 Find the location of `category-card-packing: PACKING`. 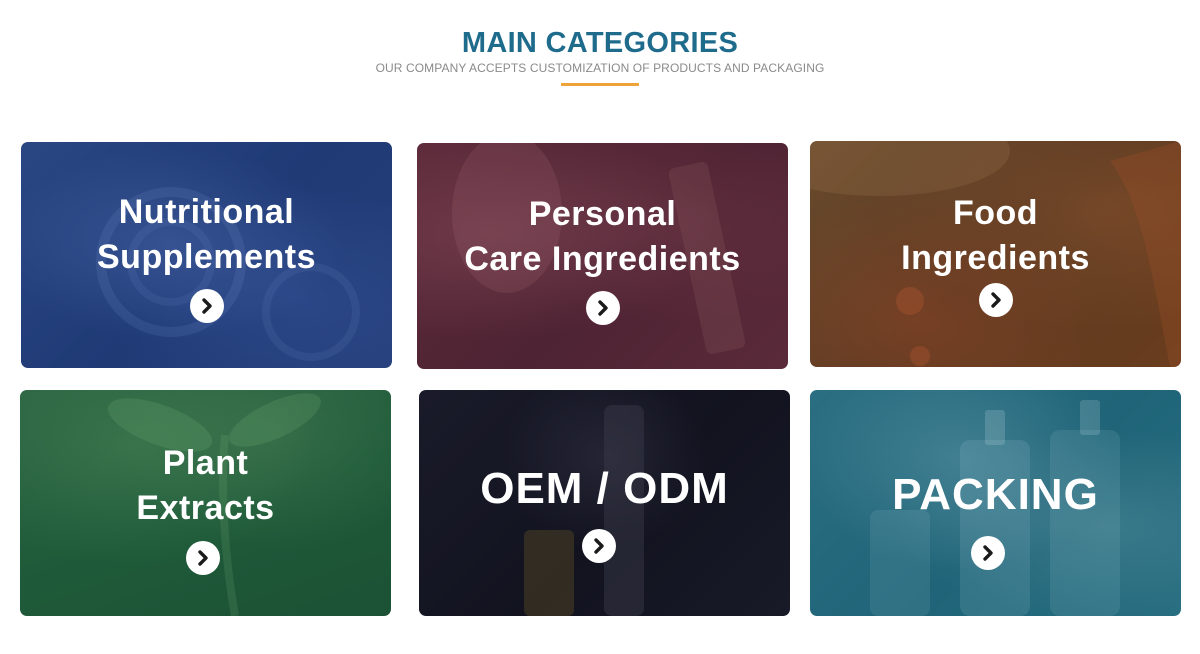

category-card-packing: PACKING is located at coordinates (995, 503).